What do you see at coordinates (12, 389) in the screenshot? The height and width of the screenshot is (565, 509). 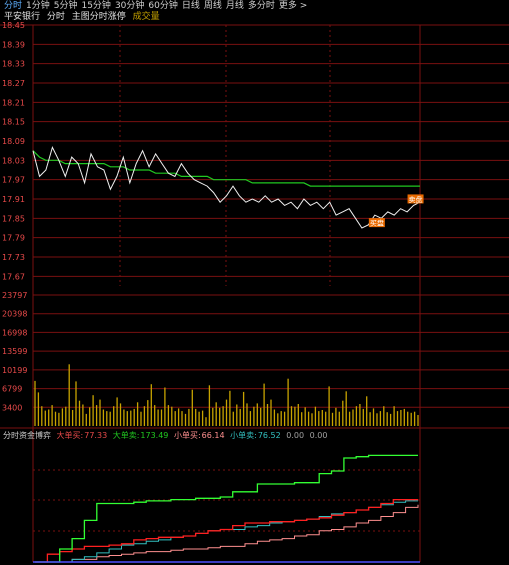 I see `volume-tick-5: 6799` at bounding box center [12, 389].